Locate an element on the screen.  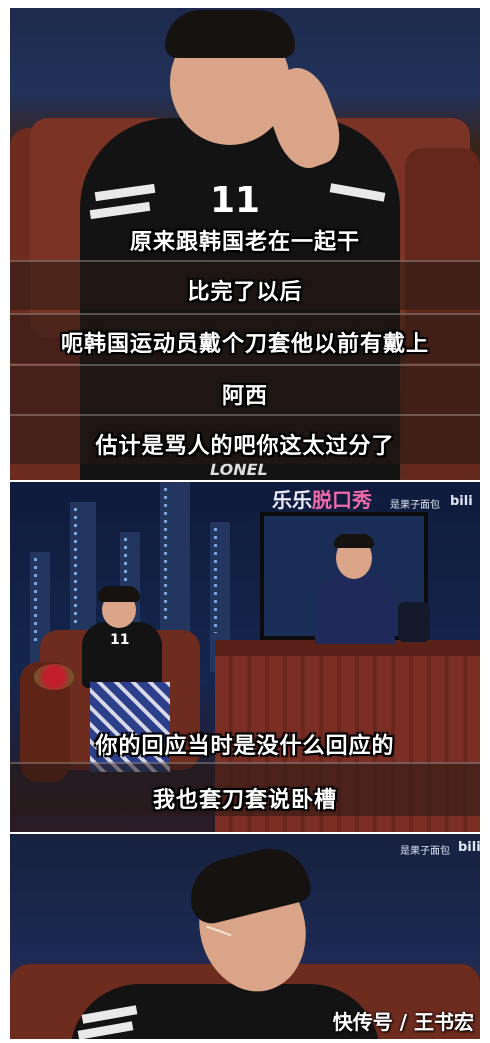
subtitle-line-5: 估计是骂人的吧你这太过分了 is located at coordinates (245, 446).